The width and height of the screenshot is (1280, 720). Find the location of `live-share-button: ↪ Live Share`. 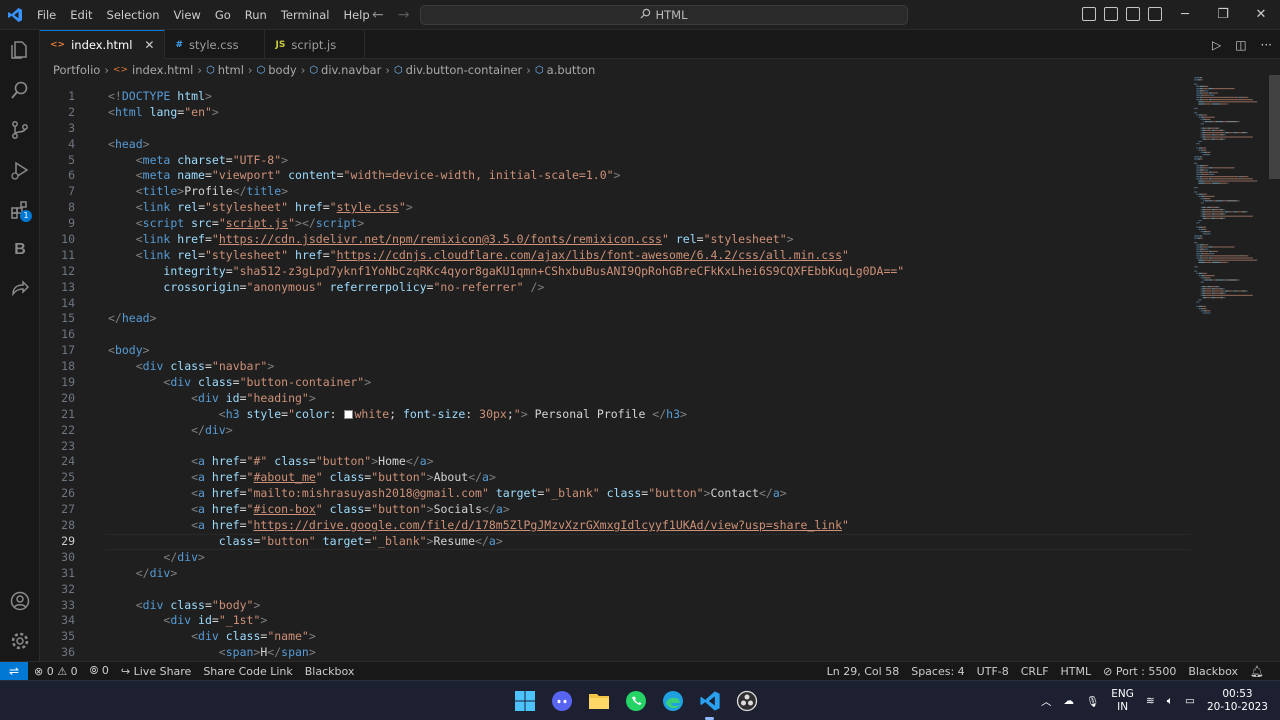

live-share-button: ↪ Live Share is located at coordinates (156, 671).